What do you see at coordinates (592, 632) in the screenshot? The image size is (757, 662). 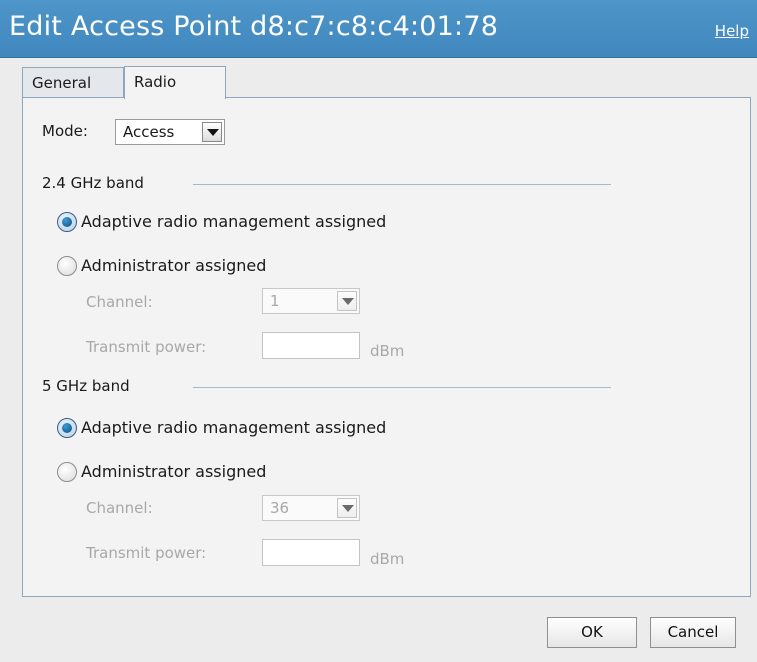 I see `ok-button: OK` at bounding box center [592, 632].